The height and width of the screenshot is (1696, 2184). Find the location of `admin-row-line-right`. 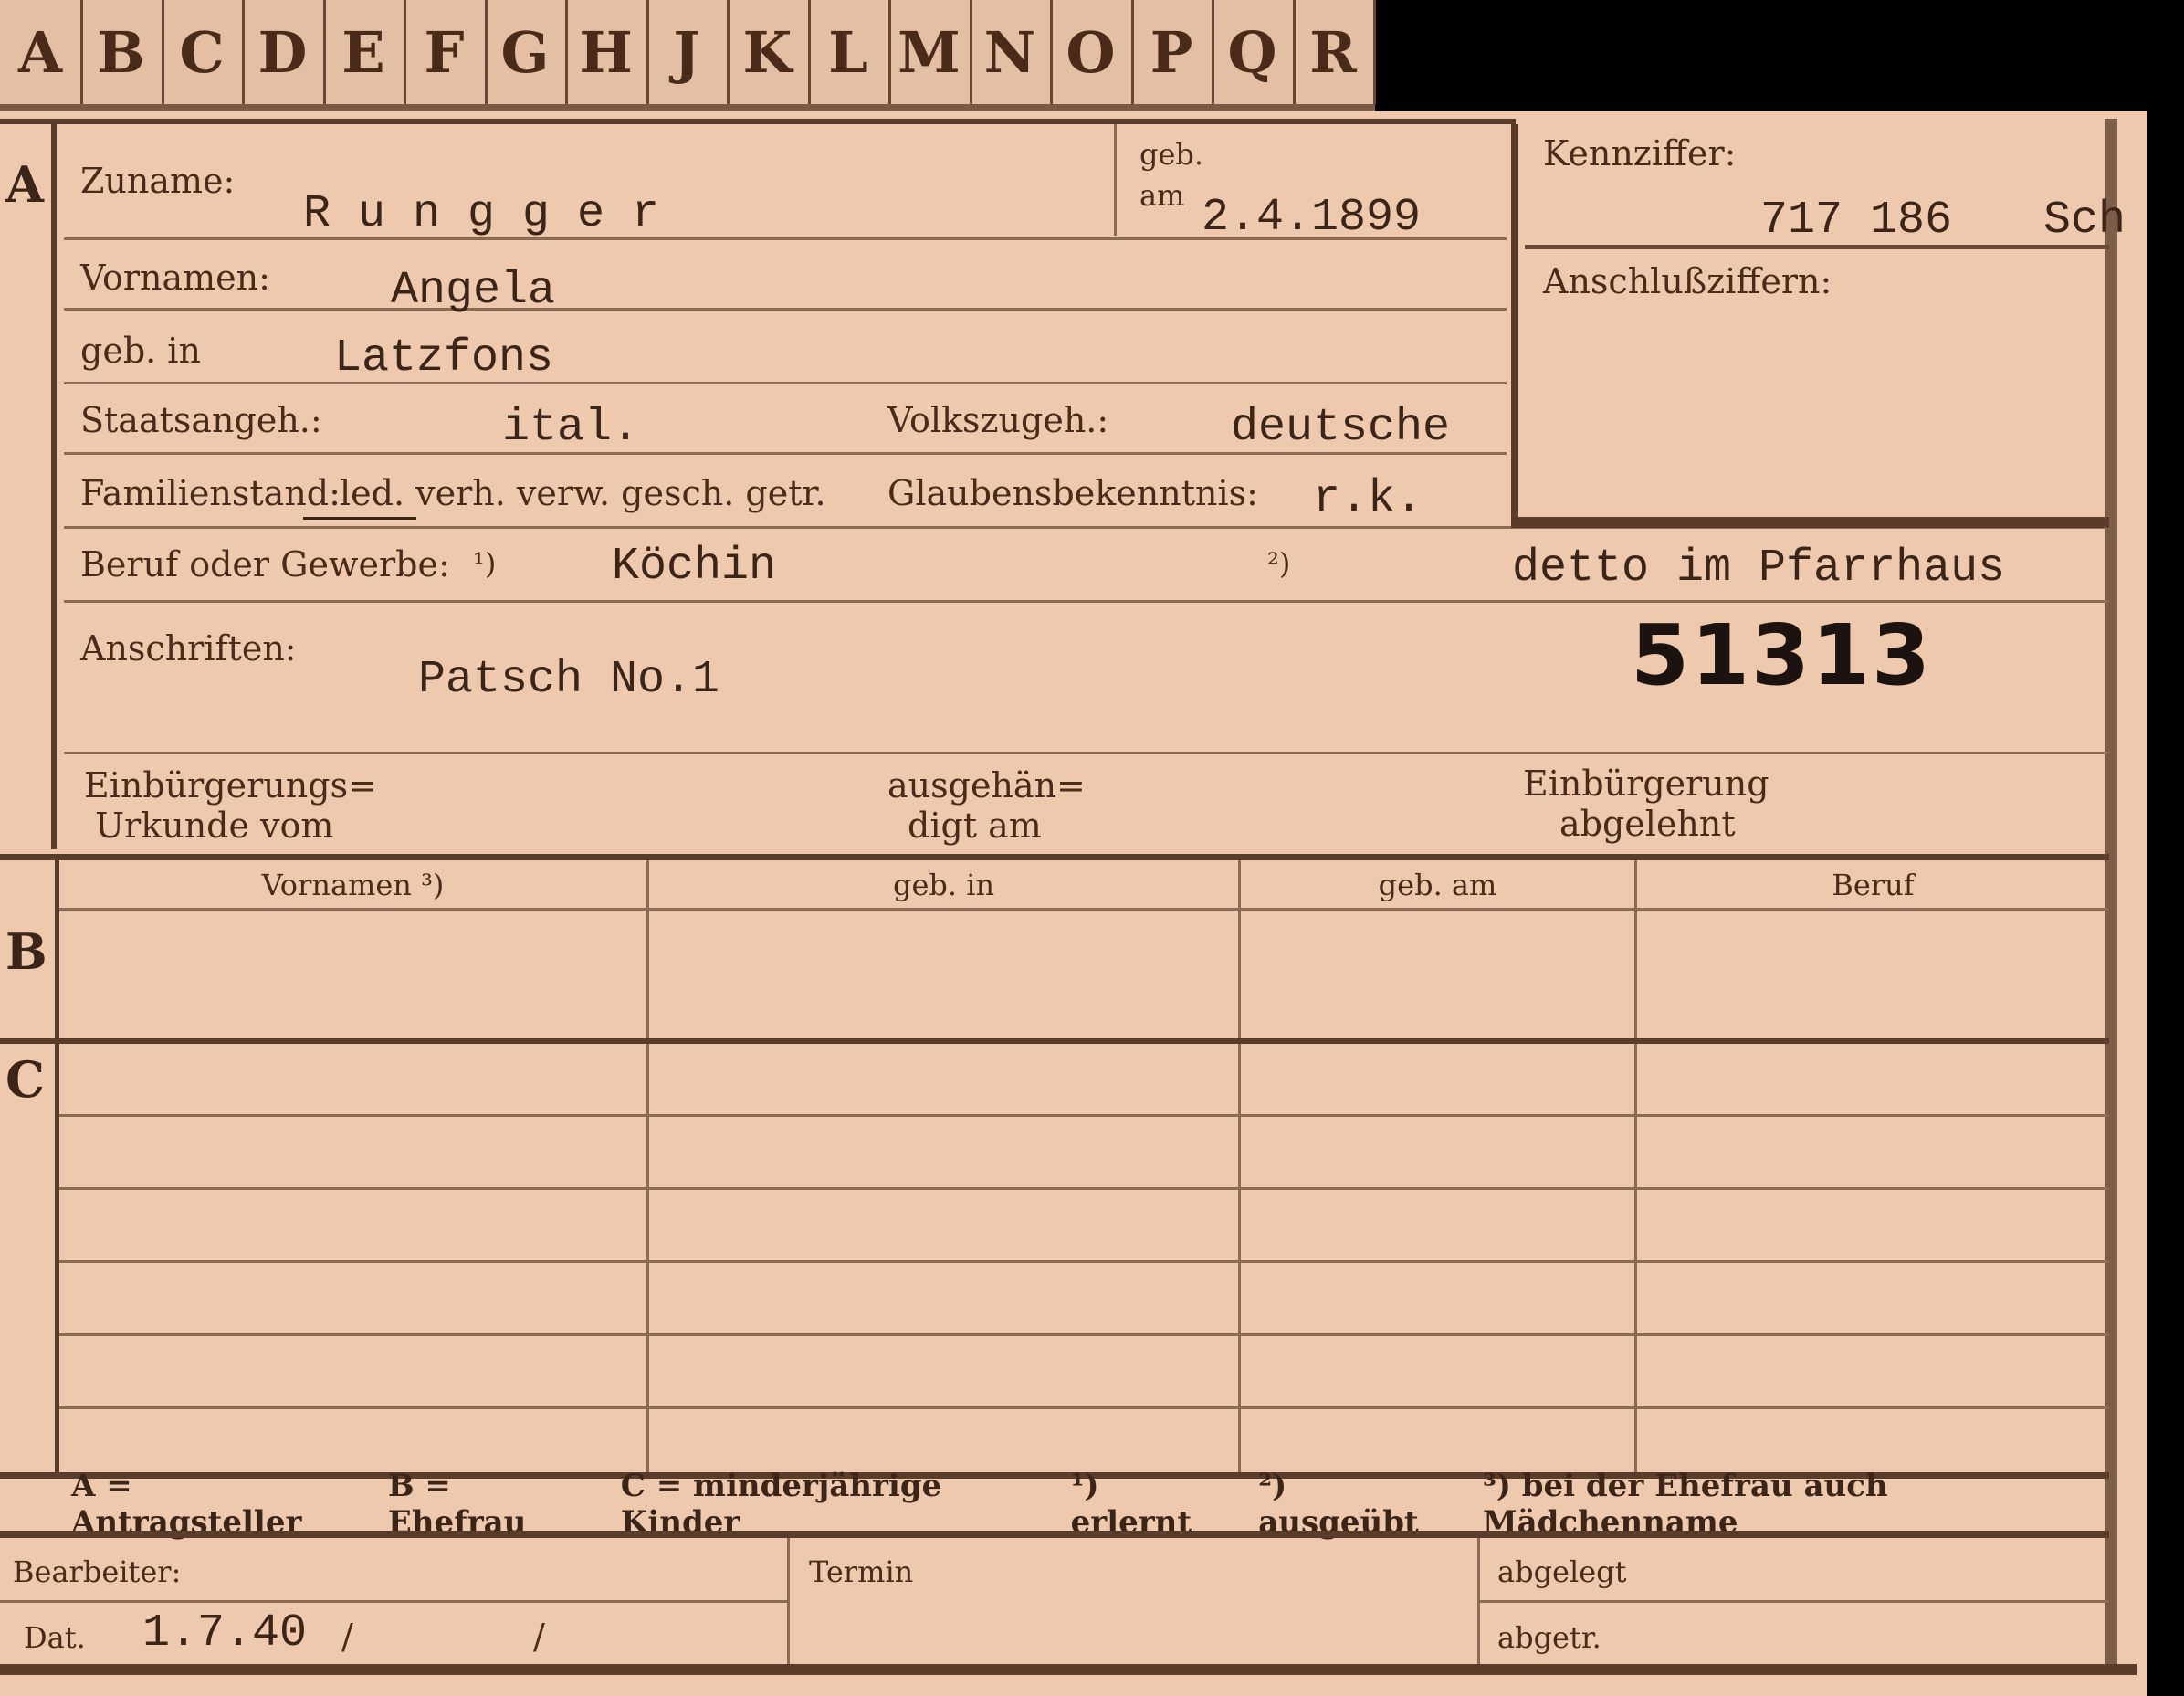

admin-row-line-right is located at coordinates (1795, 1601).